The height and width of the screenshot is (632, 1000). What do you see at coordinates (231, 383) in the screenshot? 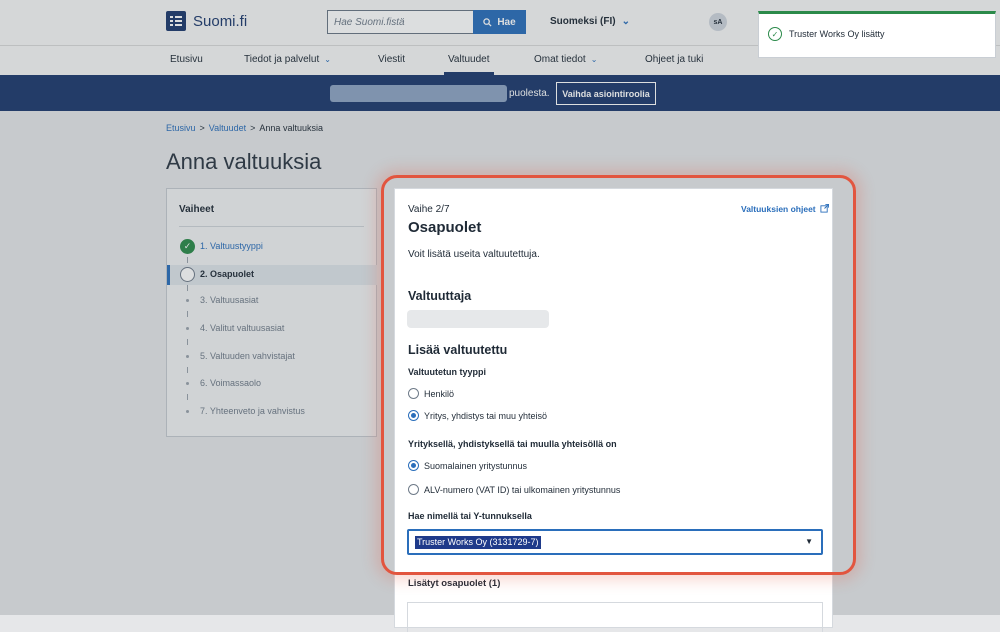
I see `step-label: 6. Voimassaolo` at bounding box center [231, 383].